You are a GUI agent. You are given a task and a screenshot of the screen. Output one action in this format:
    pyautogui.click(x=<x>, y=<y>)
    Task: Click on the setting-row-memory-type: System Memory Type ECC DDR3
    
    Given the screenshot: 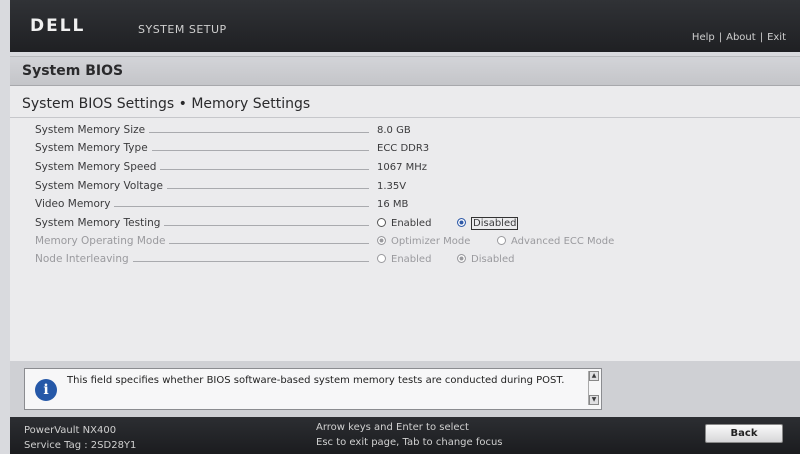 What is the action you would take?
    pyautogui.click(x=415, y=150)
    